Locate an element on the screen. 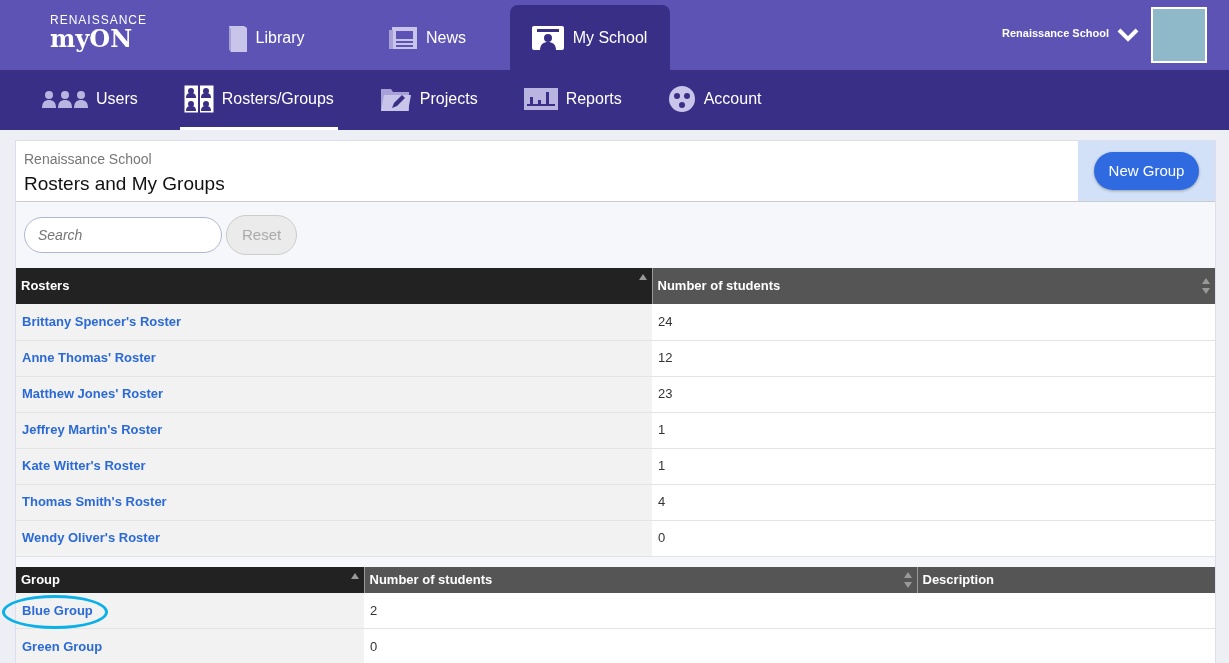 The width and height of the screenshot is (1229, 663). nav-tab: Projects is located at coordinates (428, 100).